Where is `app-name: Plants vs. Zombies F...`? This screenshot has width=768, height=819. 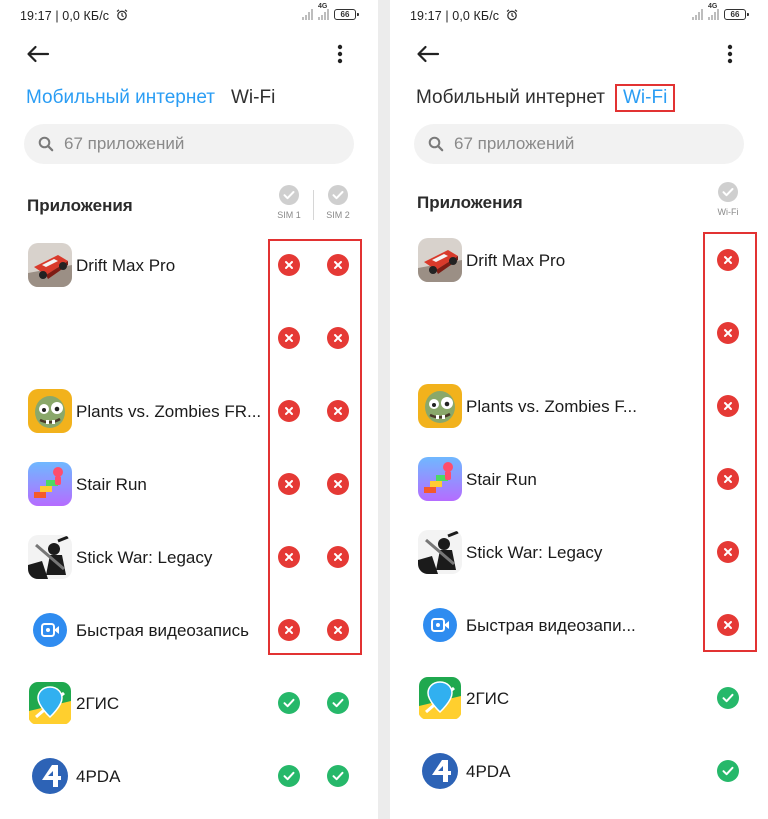
app-name: Plants vs. Zombies F... is located at coordinates (551, 406).